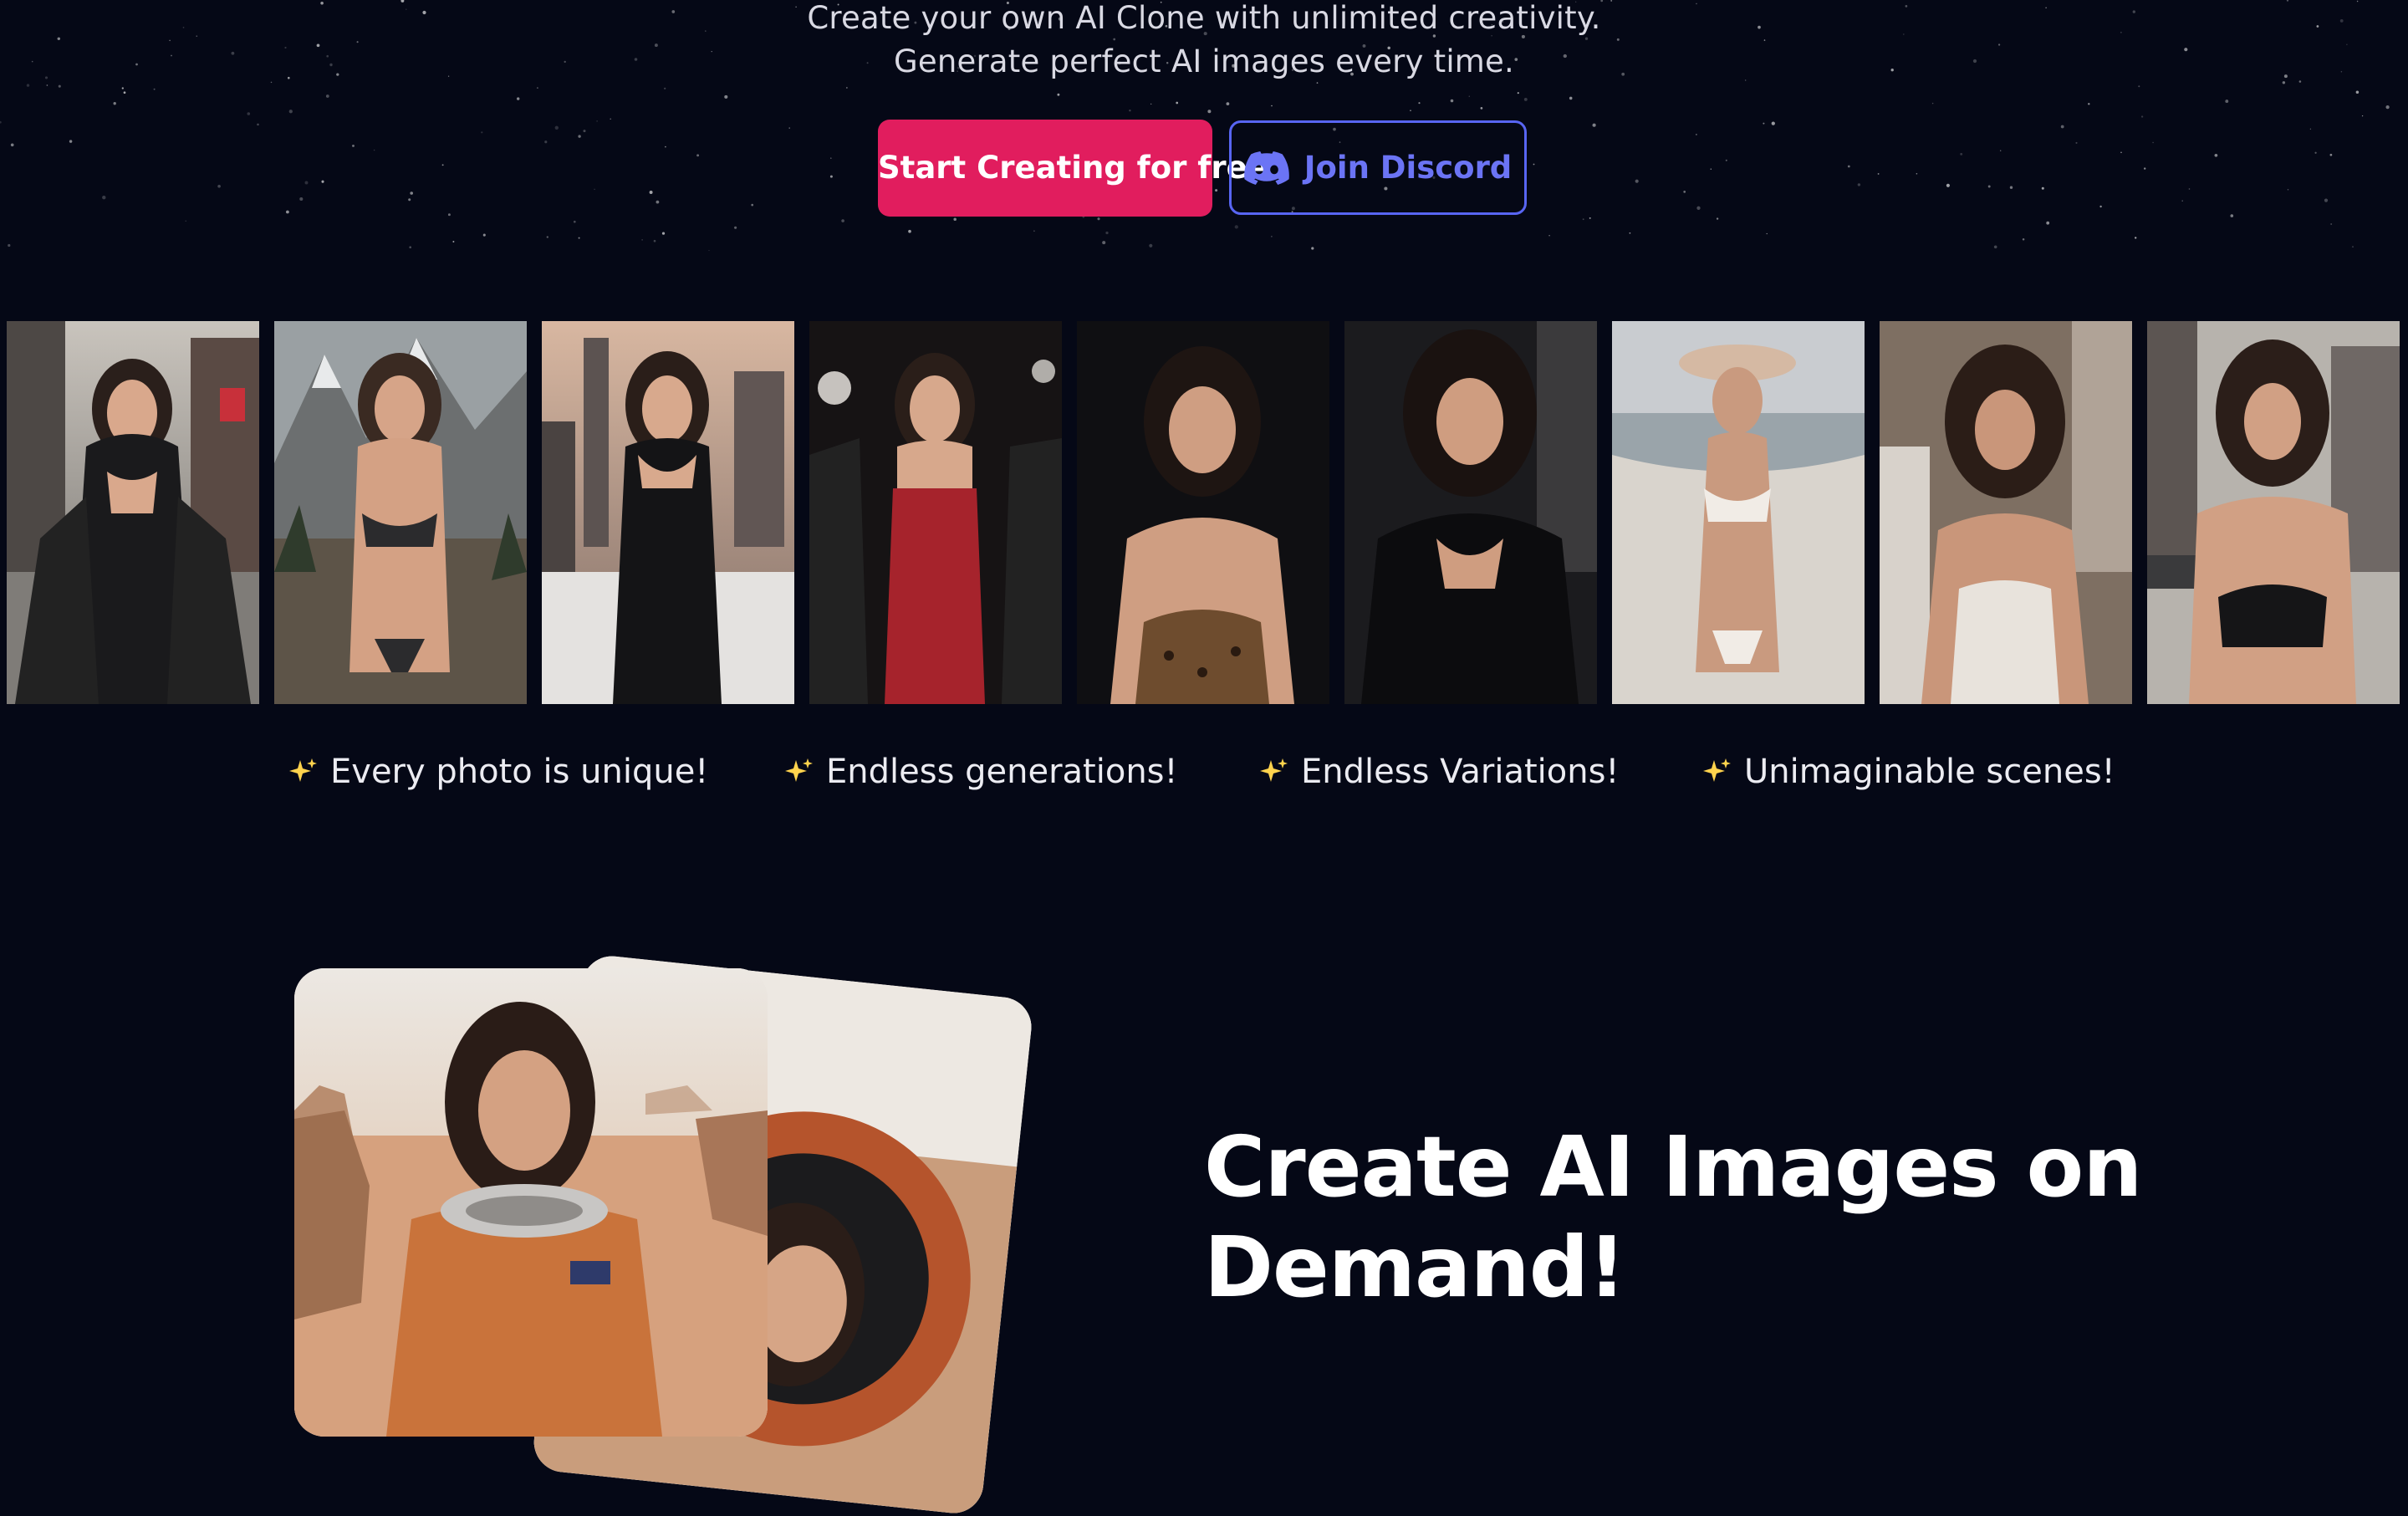 This screenshot has height=1516, width=2408. What do you see at coordinates (1204, 61) in the screenshot?
I see `hero-tagline-2: Generate perfect AI images every time.` at bounding box center [1204, 61].